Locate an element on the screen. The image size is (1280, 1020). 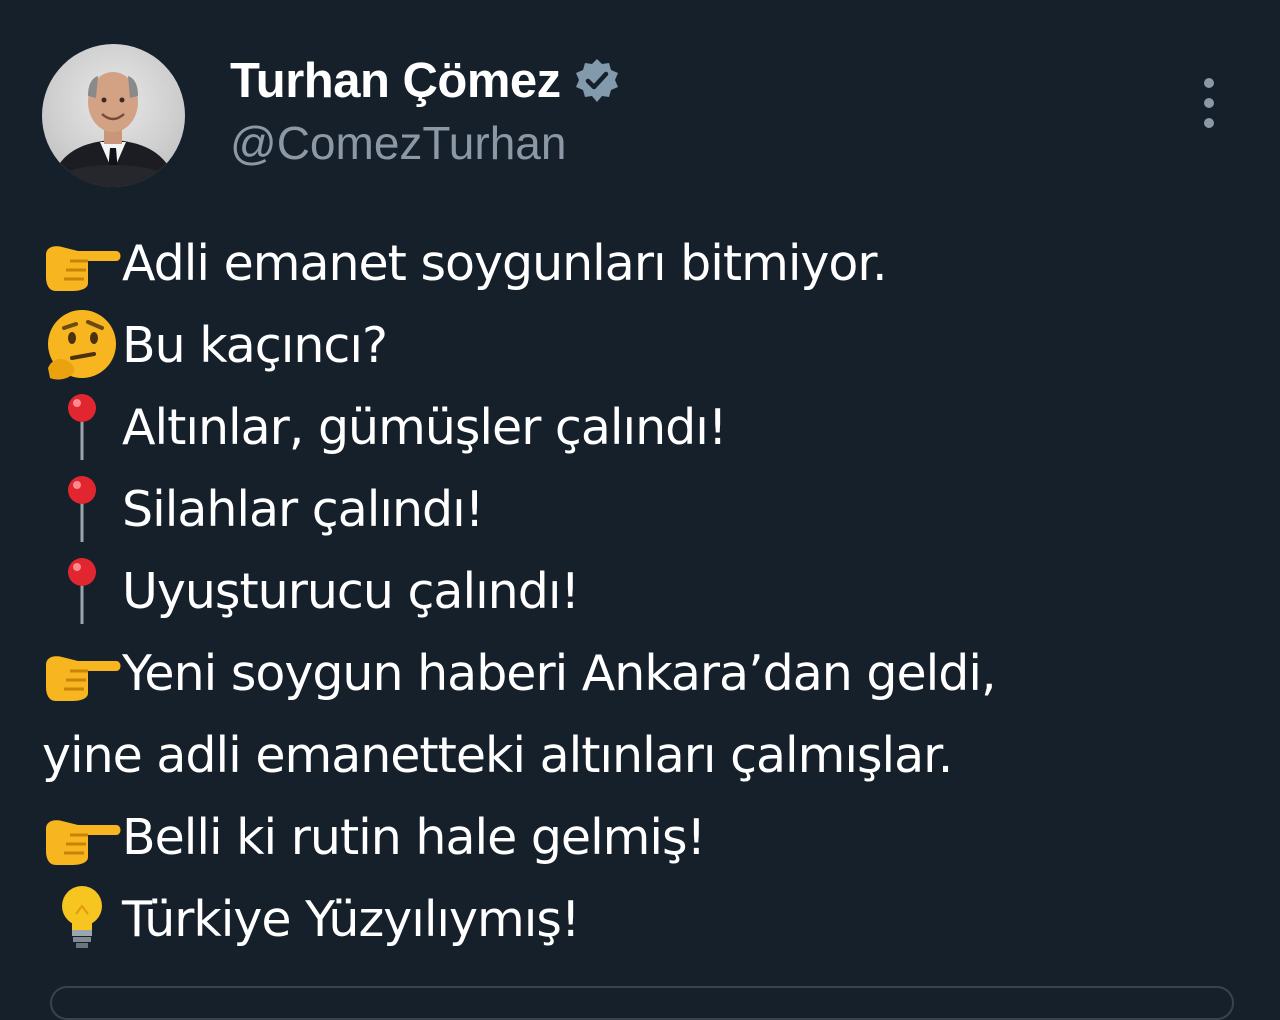
author-name-row: Turhan Çömez is located at coordinates (425, 81).